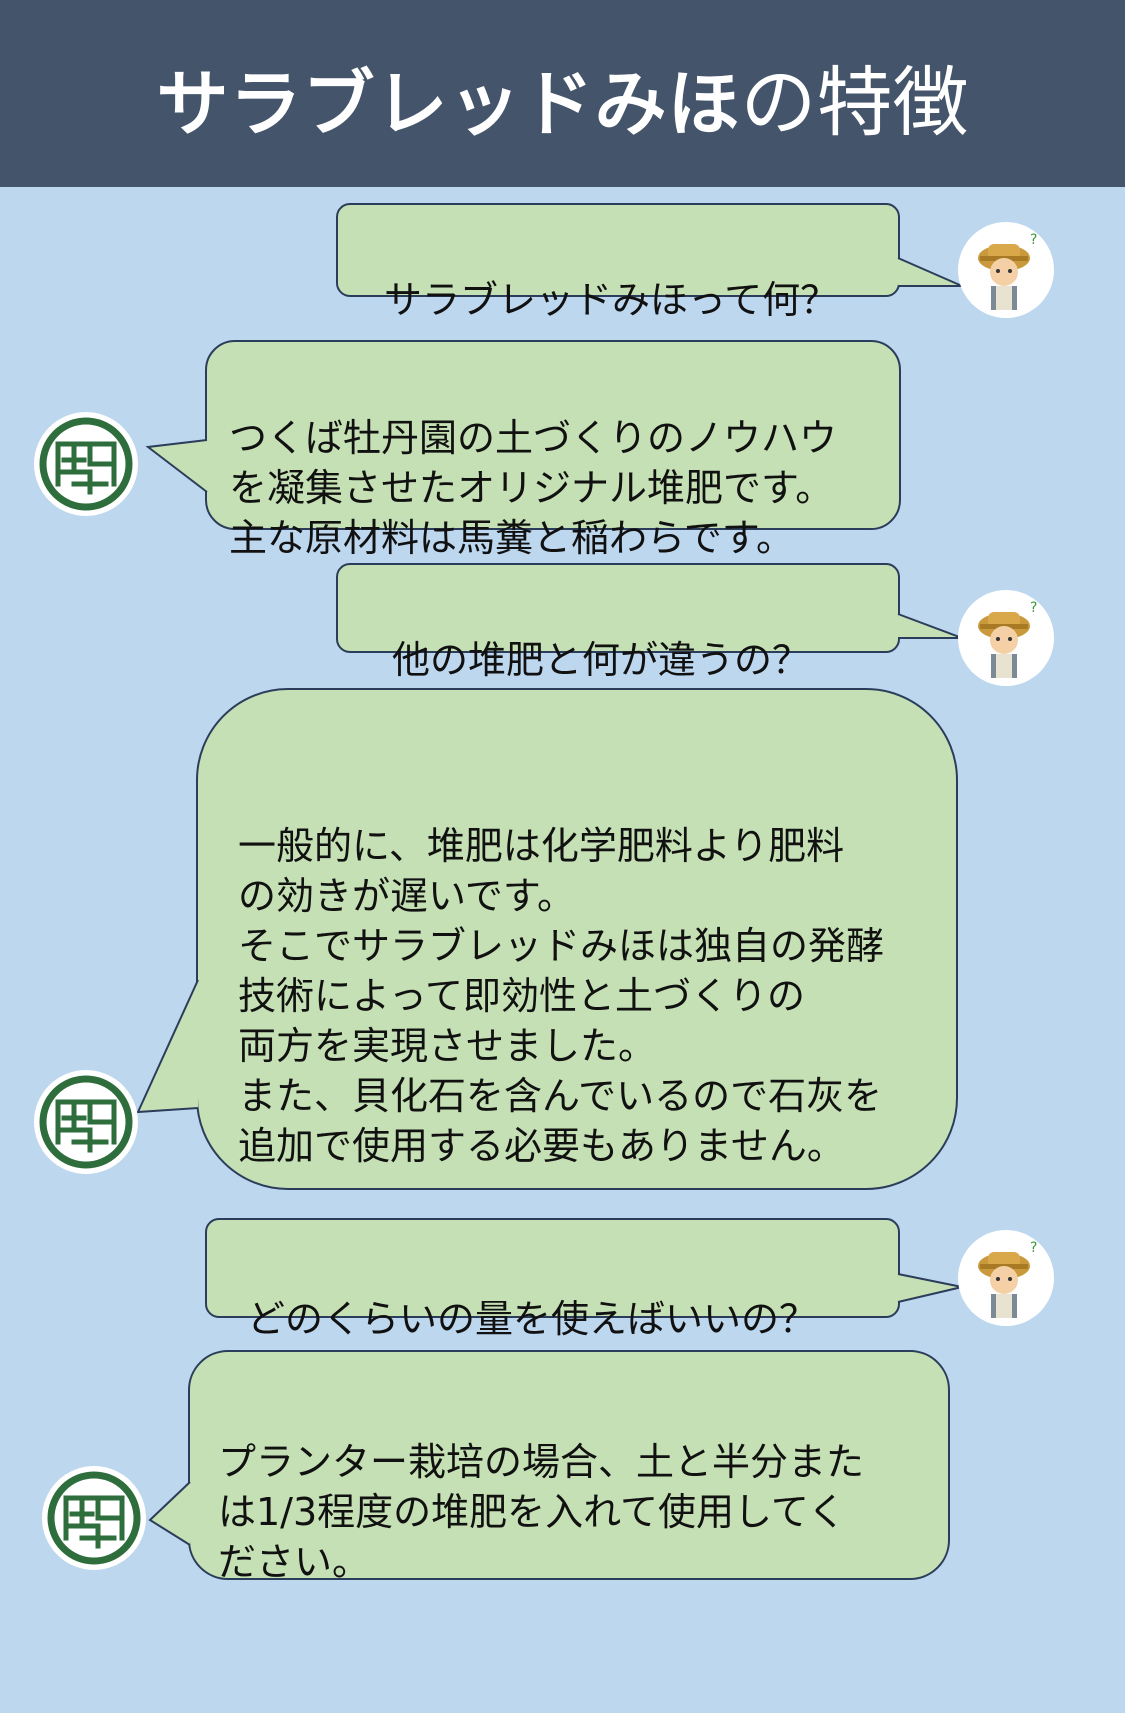  What do you see at coordinates (94, 1518) in the screenshot?
I see `shop-logo-icon` at bounding box center [94, 1518].